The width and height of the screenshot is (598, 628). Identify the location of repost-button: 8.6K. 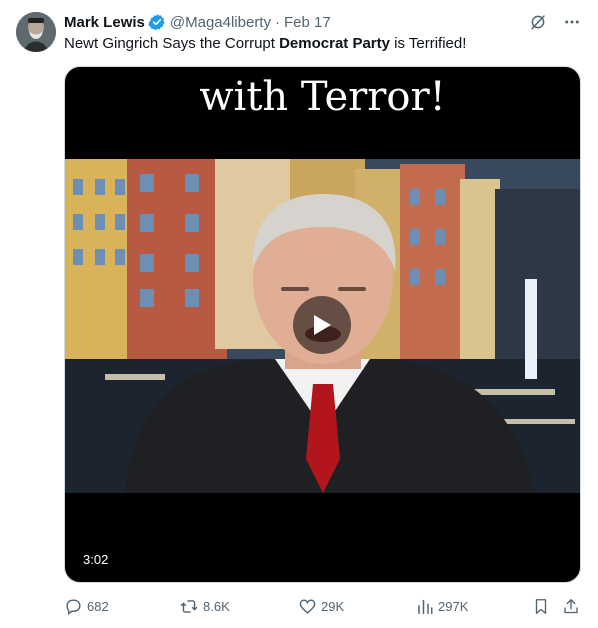
(204, 606).